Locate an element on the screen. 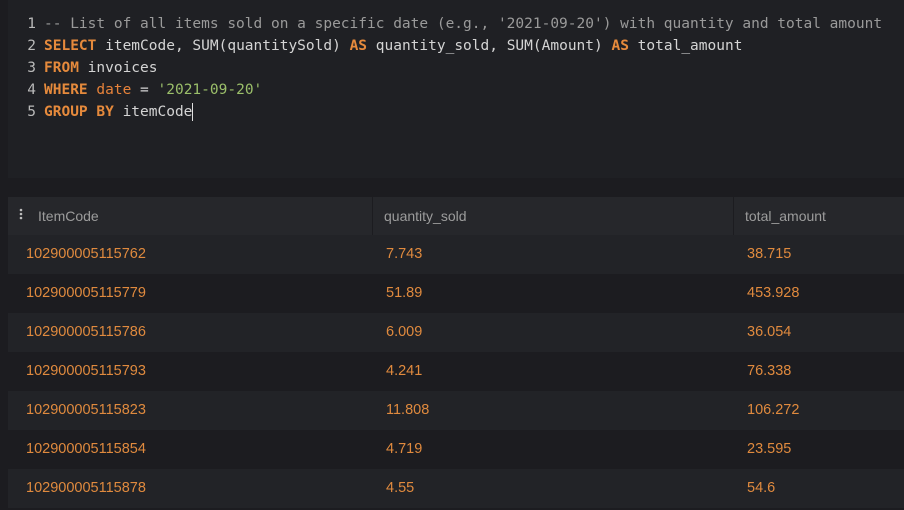 The image size is (904, 510). code-line: 4 WHERE date = '2021-09-20' is located at coordinates (135, 90).